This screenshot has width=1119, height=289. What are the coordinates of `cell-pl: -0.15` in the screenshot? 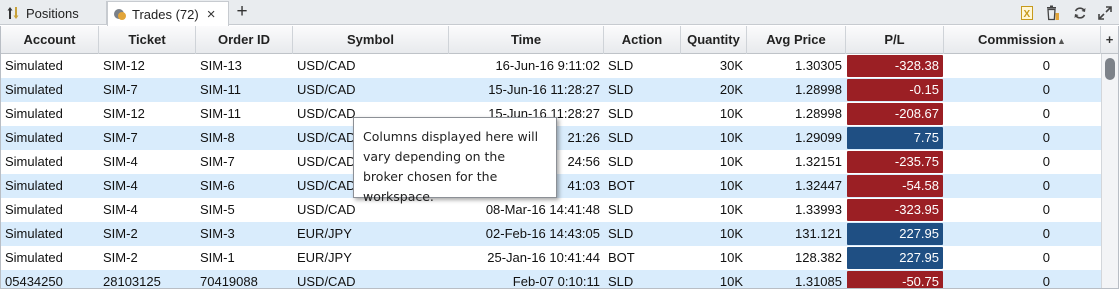 It's located at (895, 90).